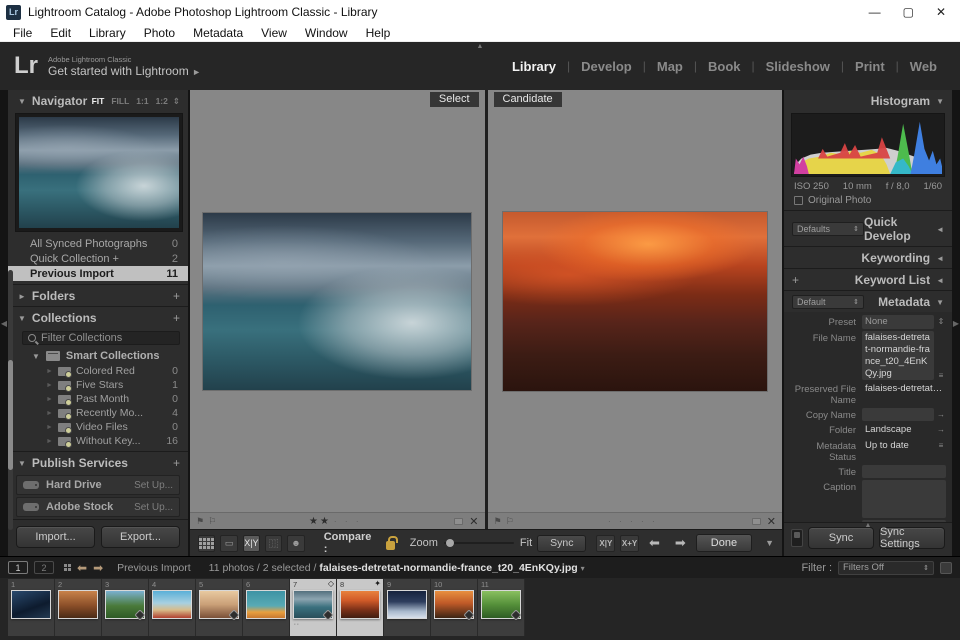 The height and width of the screenshot is (640, 960). Describe the element at coordinates (274, 543) in the screenshot. I see `survey-view-icon: ⿲` at that location.